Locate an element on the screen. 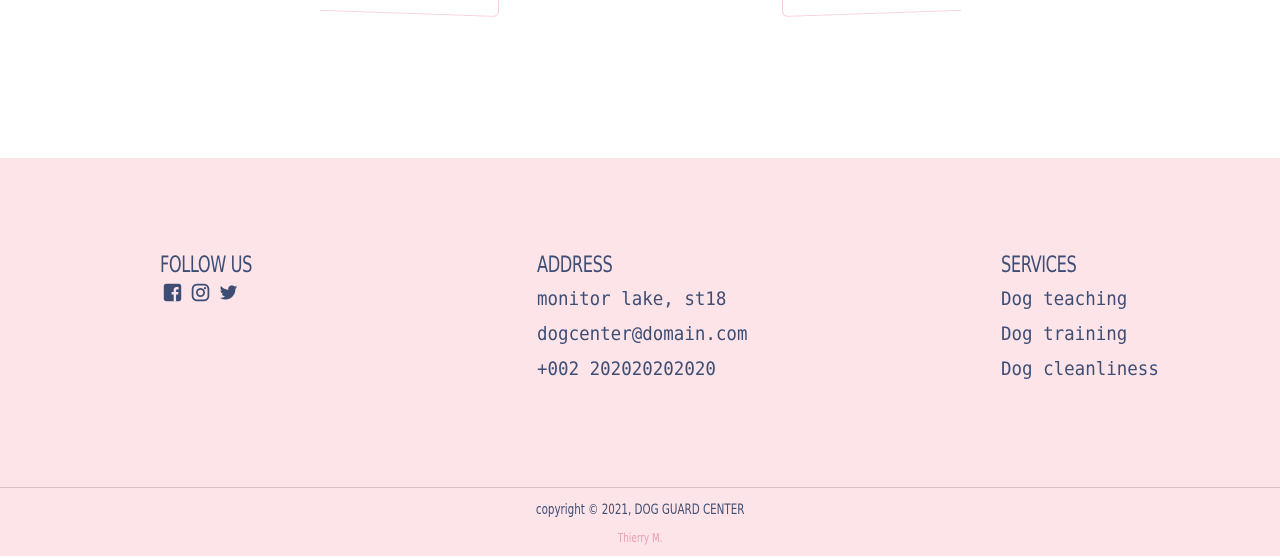  follow-us-section: FOLLOW US is located at coordinates (216, 276).